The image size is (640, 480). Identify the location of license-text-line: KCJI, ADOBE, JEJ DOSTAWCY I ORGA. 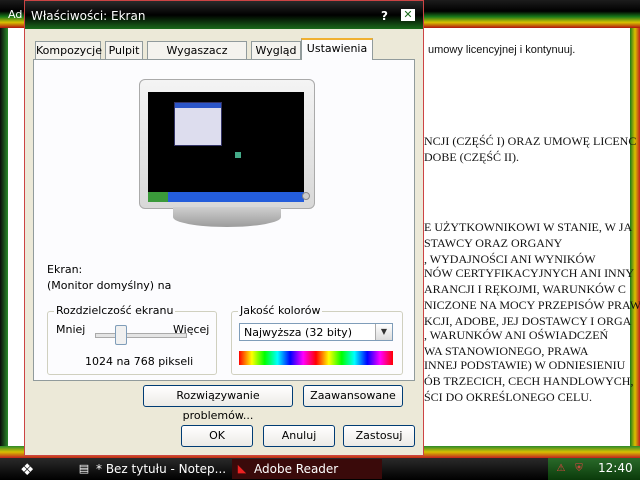
(528, 321).